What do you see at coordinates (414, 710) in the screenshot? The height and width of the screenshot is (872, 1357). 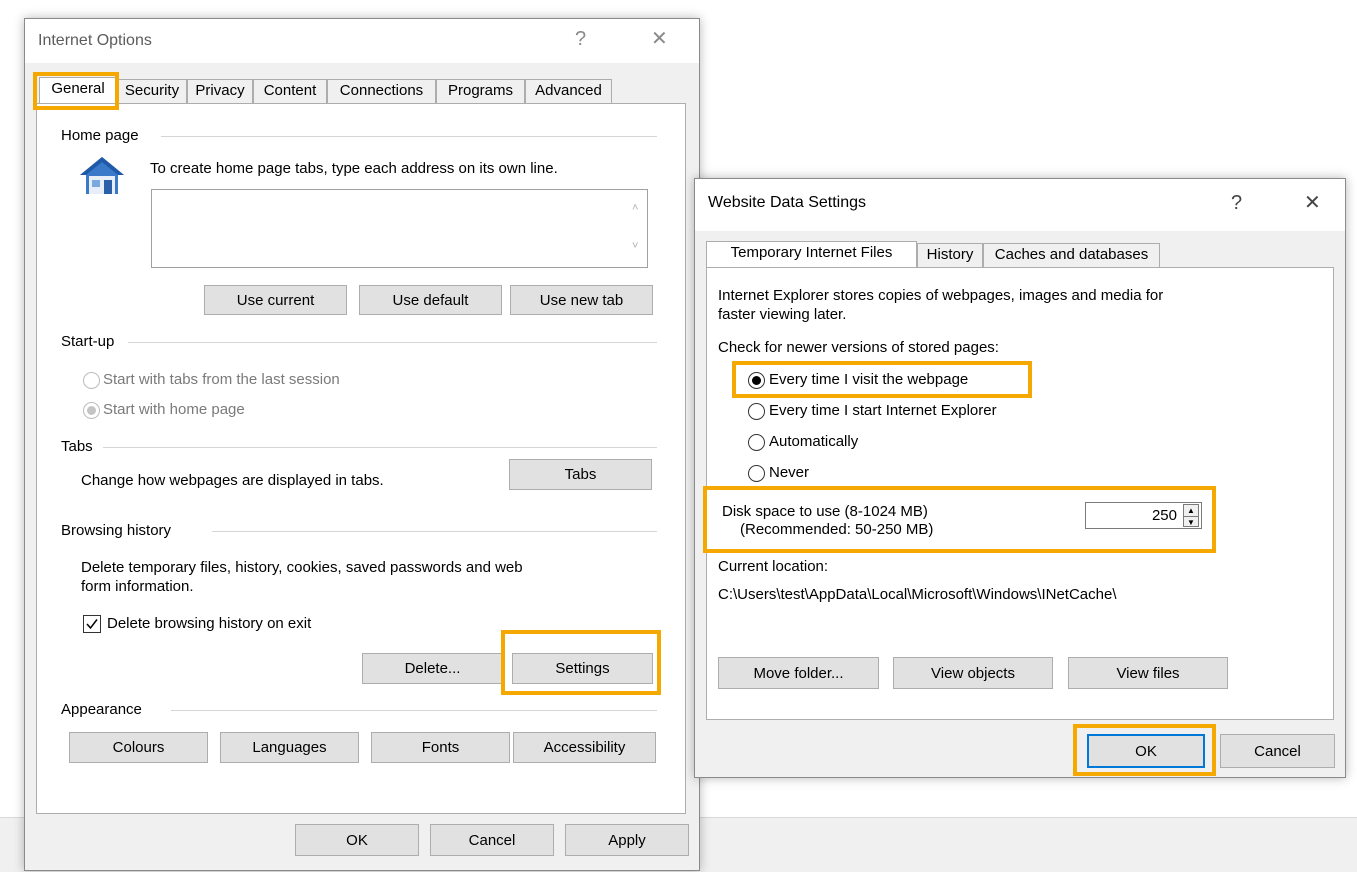 I see `appearance-group-line` at bounding box center [414, 710].